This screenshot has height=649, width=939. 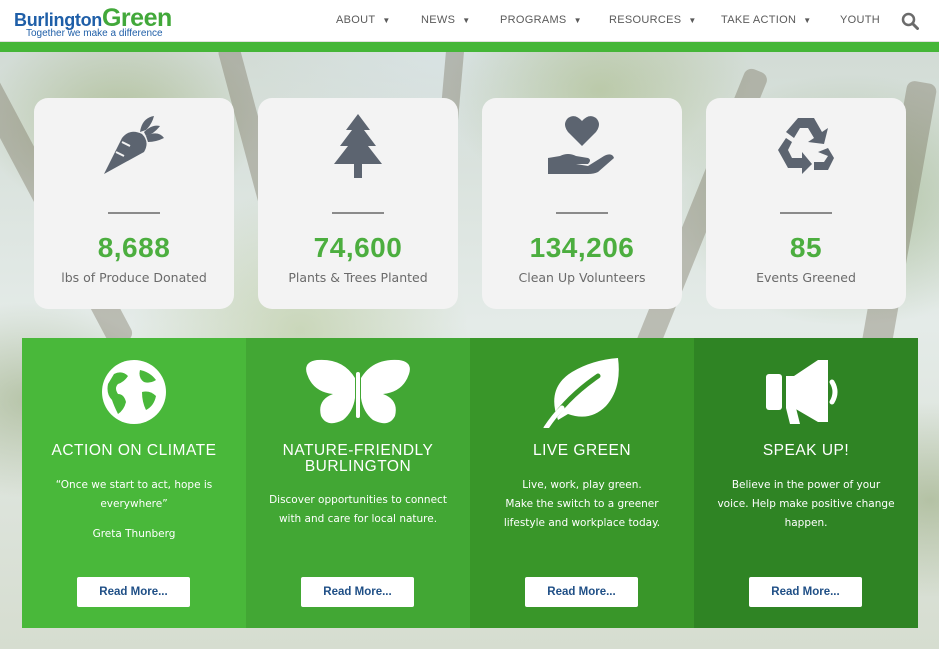 I want to click on recycle-icon, so click(x=806, y=146).